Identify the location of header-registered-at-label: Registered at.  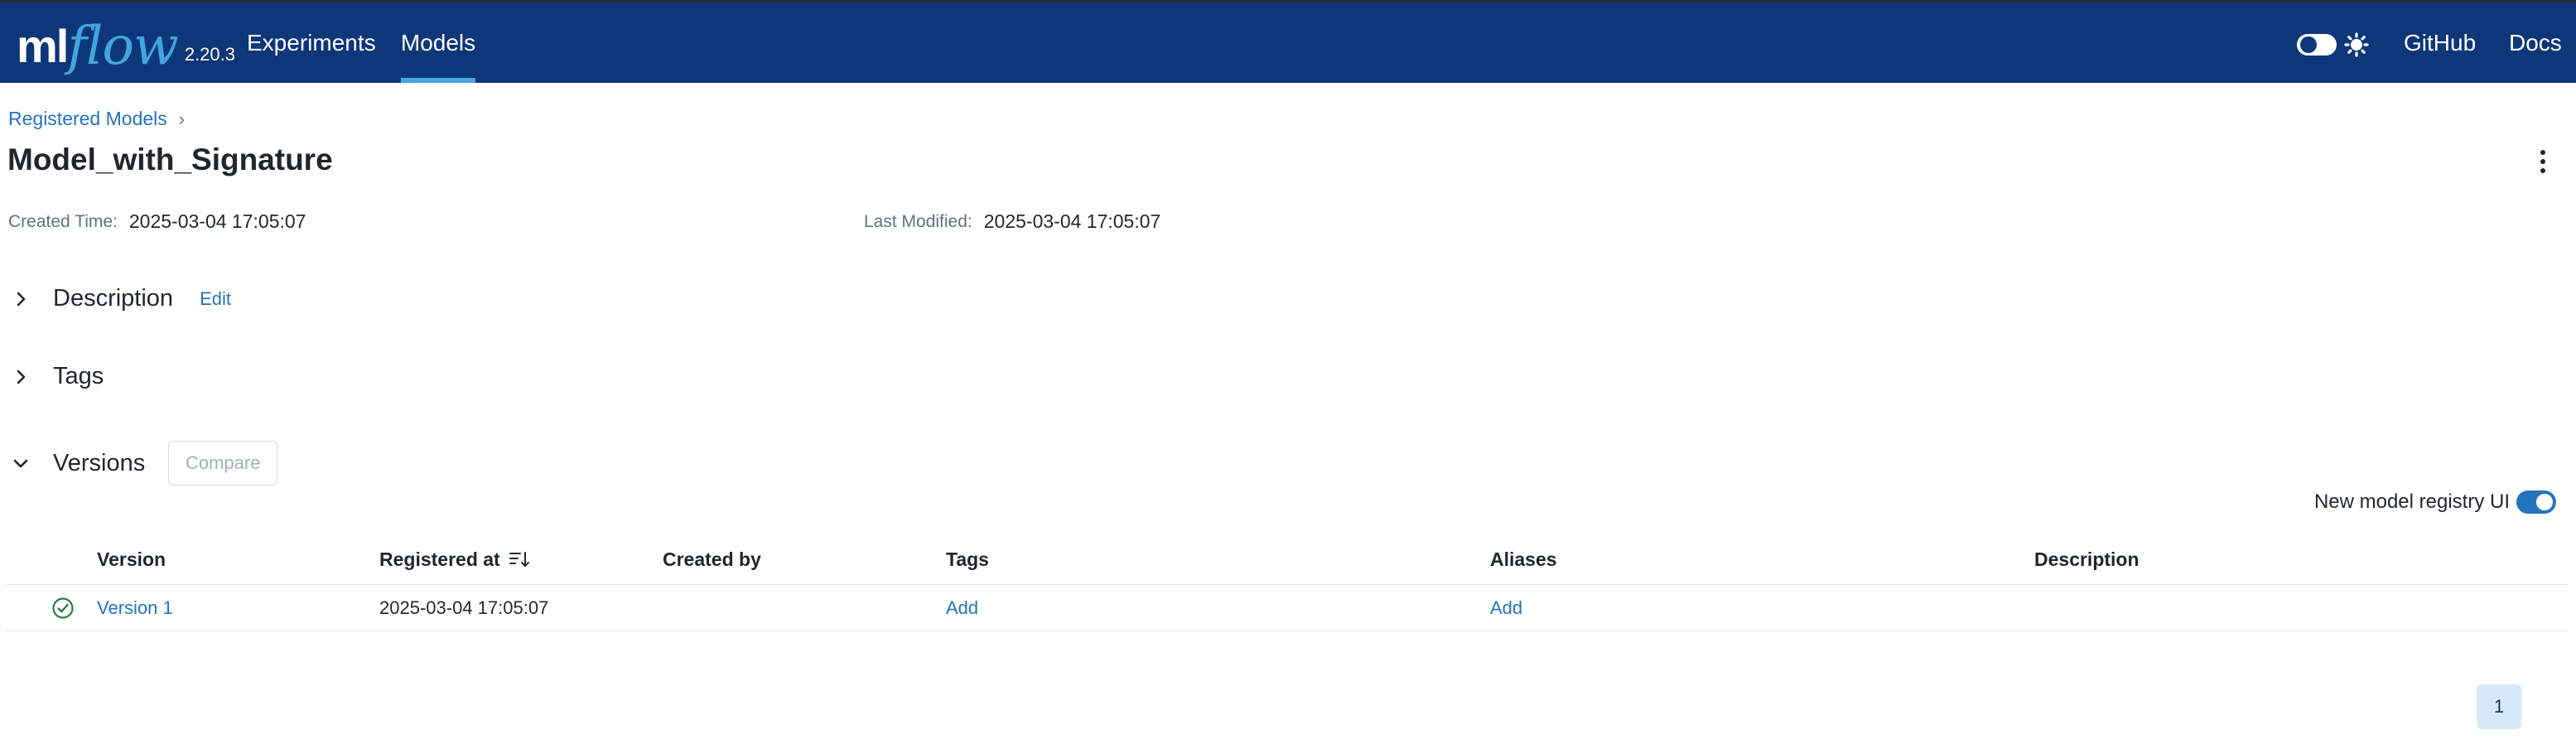
(439, 559).